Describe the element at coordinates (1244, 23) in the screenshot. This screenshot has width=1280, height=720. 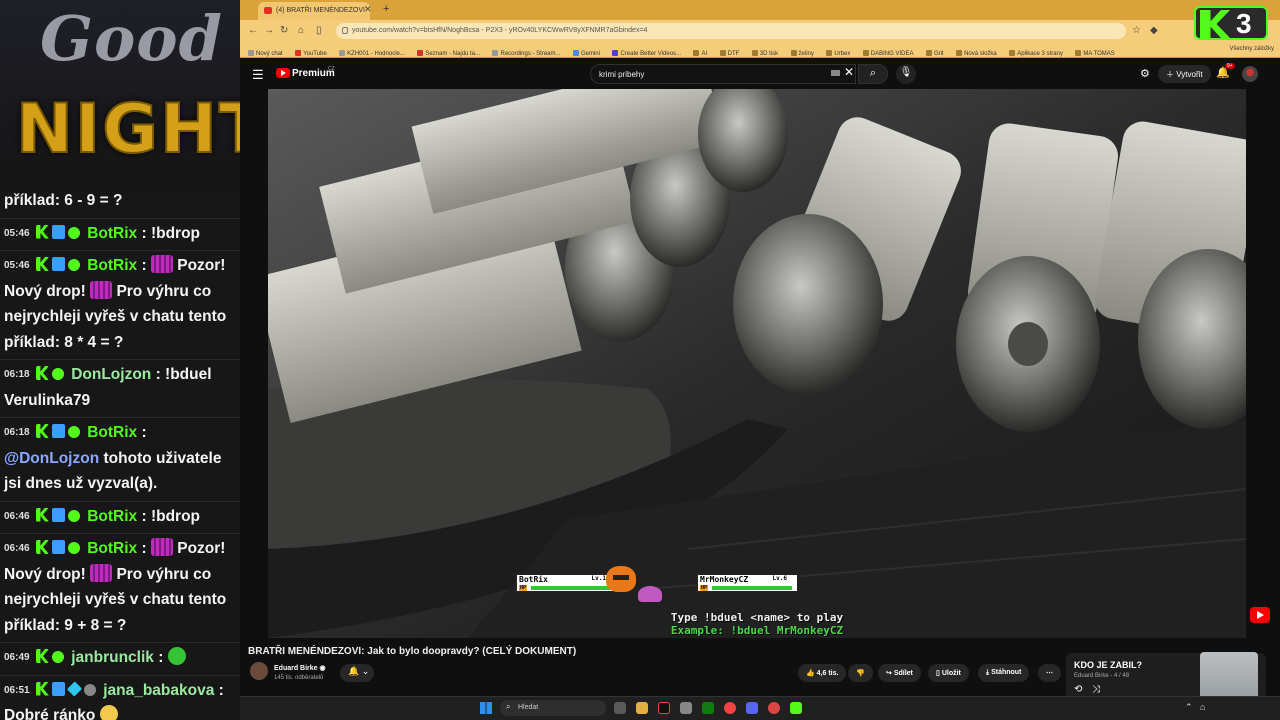
I see `kick-badge-number: 3` at that location.